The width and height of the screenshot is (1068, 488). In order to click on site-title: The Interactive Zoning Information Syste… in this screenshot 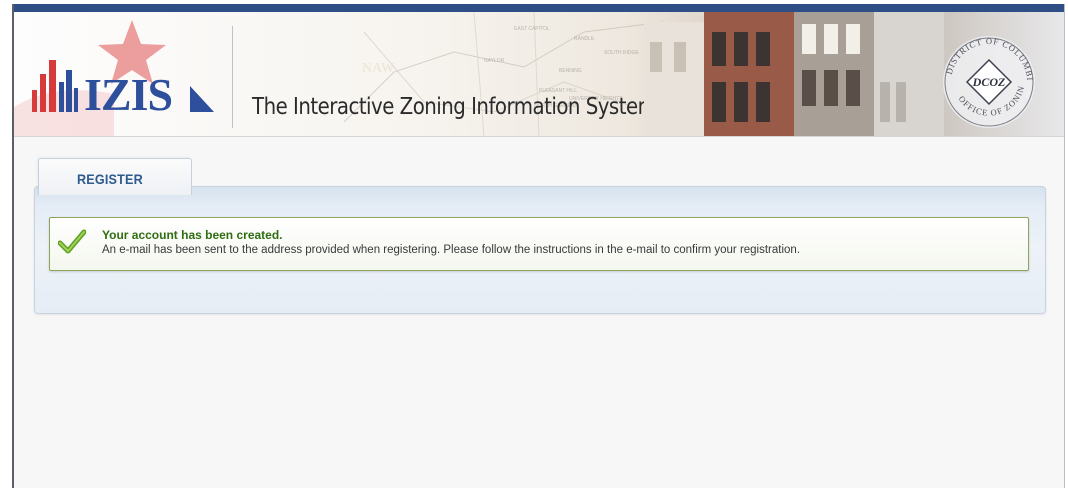, I will do `click(454, 107)`.